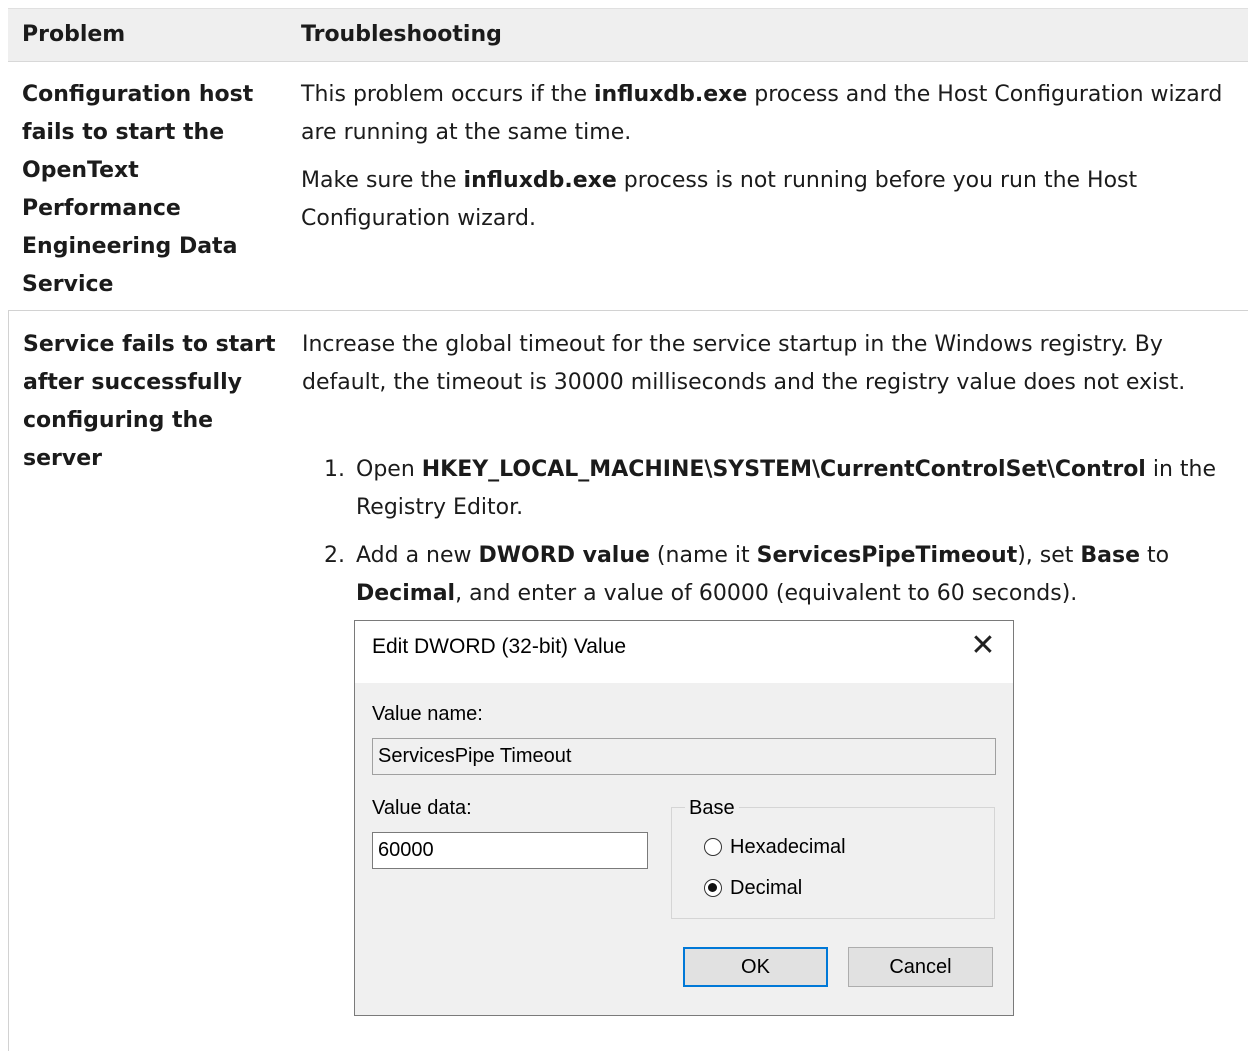  Describe the element at coordinates (712, 808) in the screenshot. I see `base-group-label: Base` at that location.